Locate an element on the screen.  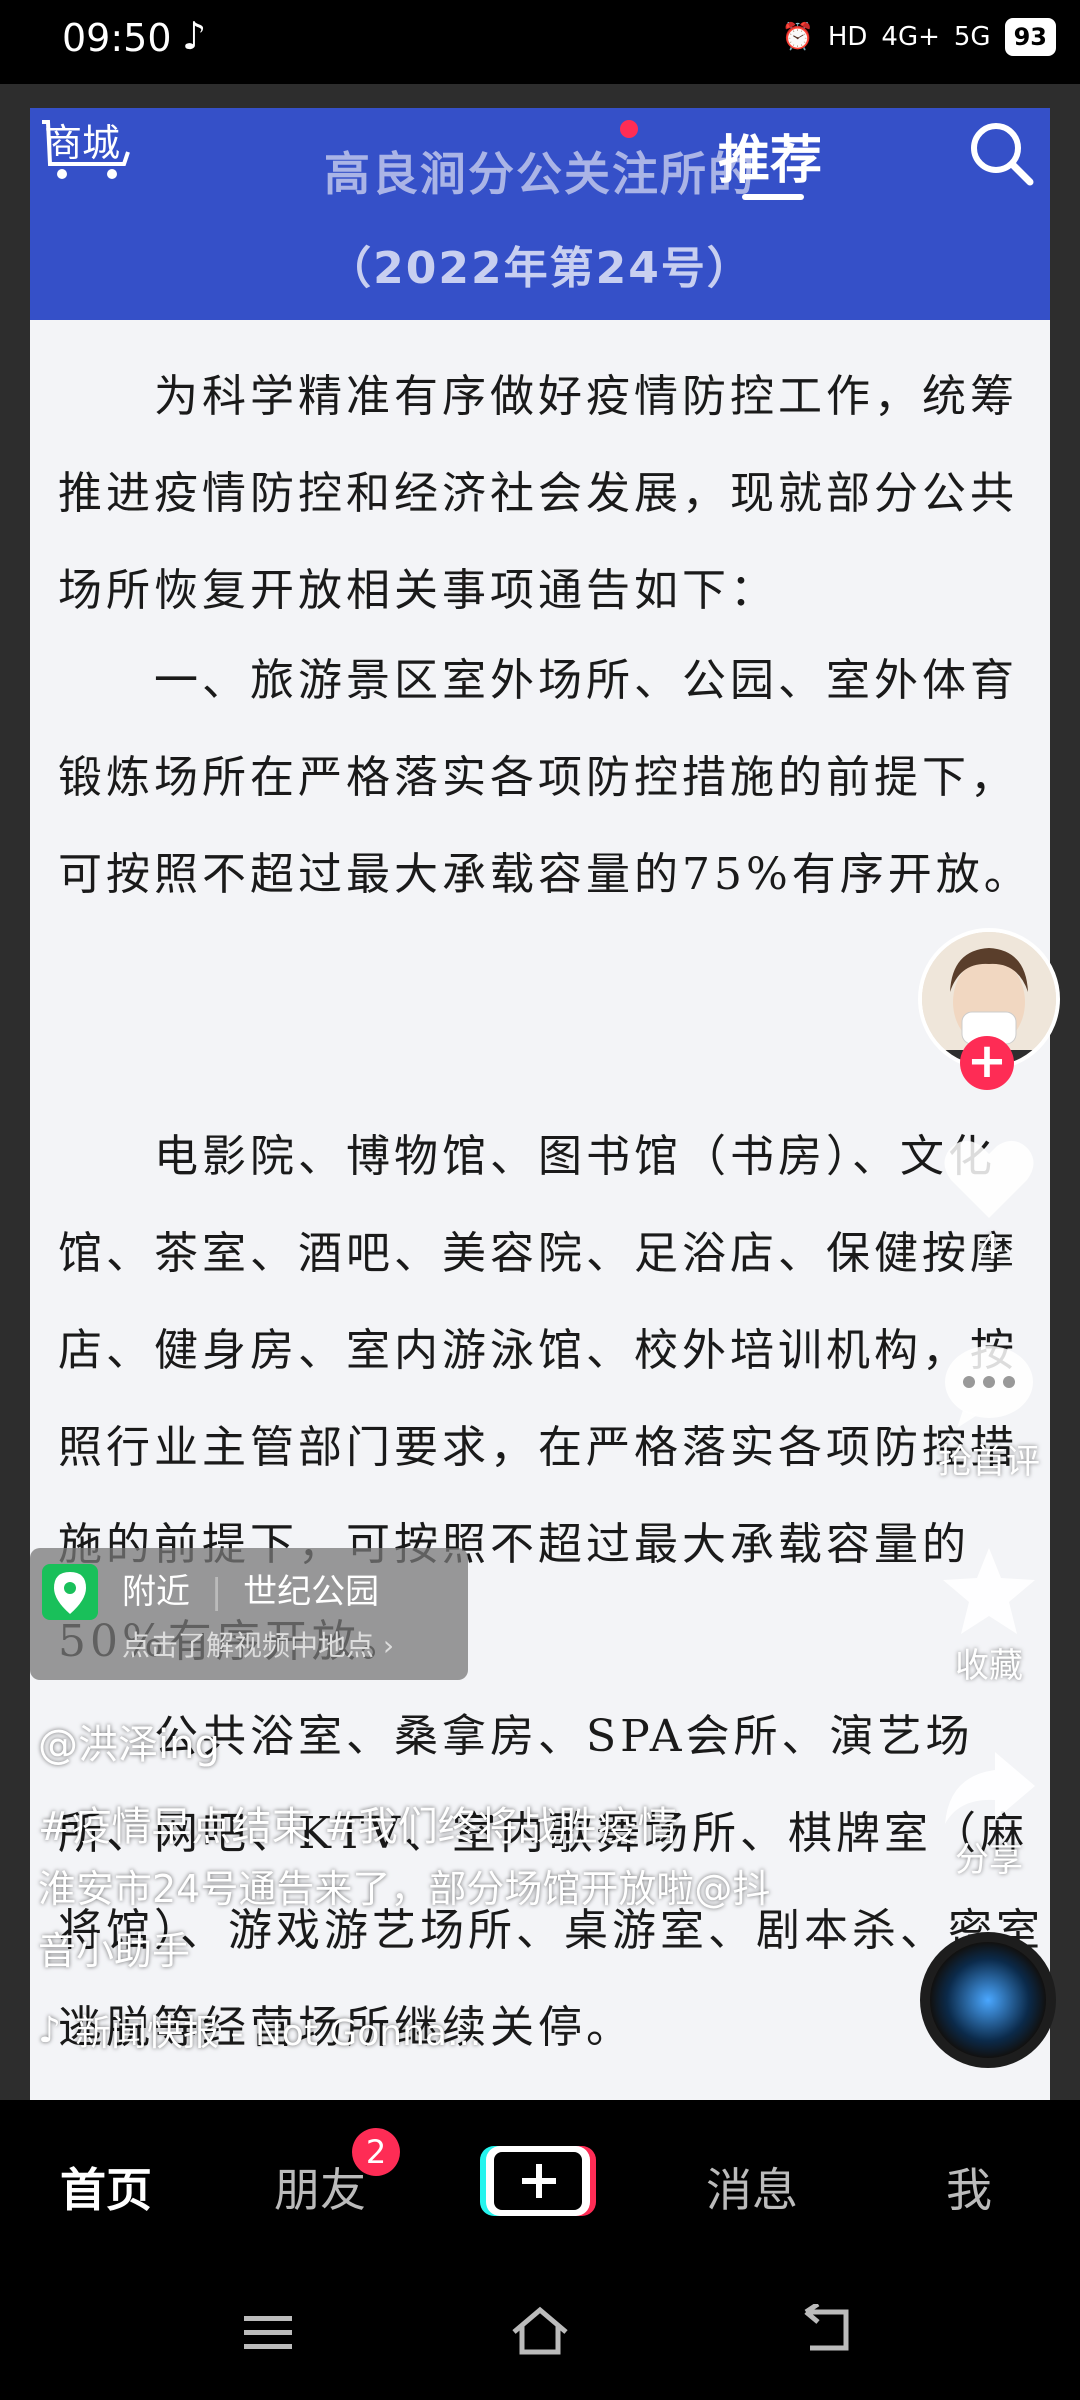
like-button: 4 is located at coordinates (989, 1201).